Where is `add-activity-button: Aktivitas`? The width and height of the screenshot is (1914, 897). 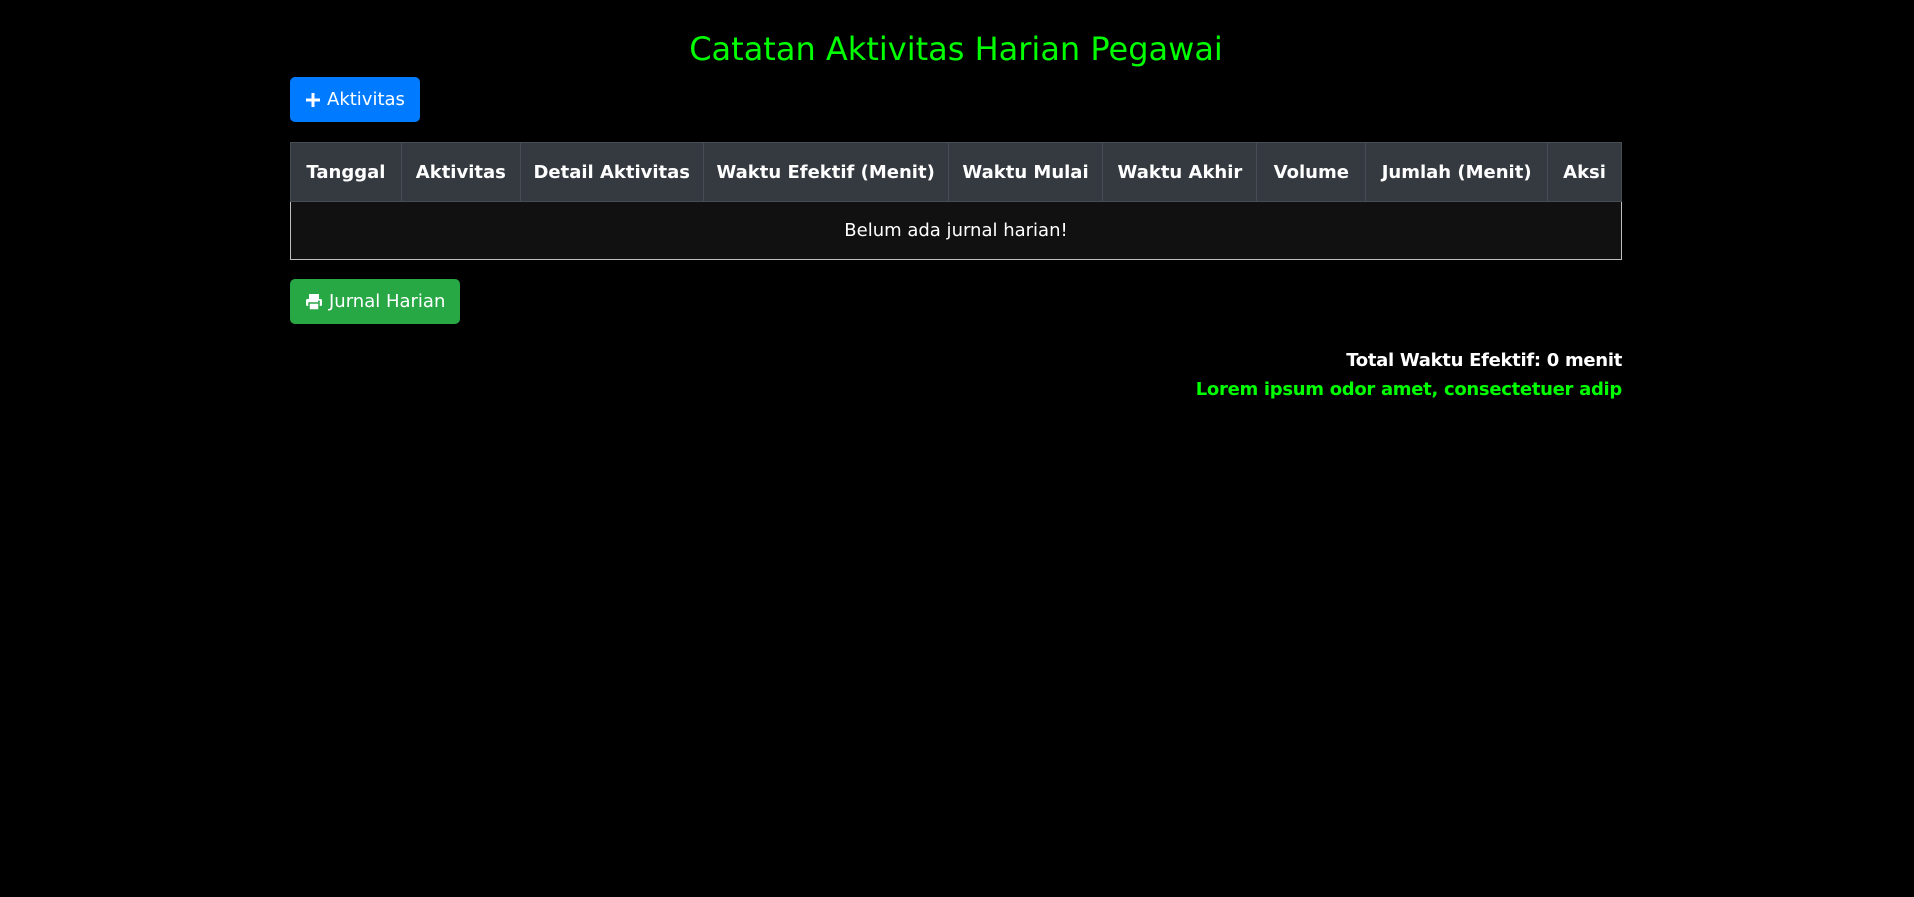
add-activity-button: Aktivitas is located at coordinates (355, 99).